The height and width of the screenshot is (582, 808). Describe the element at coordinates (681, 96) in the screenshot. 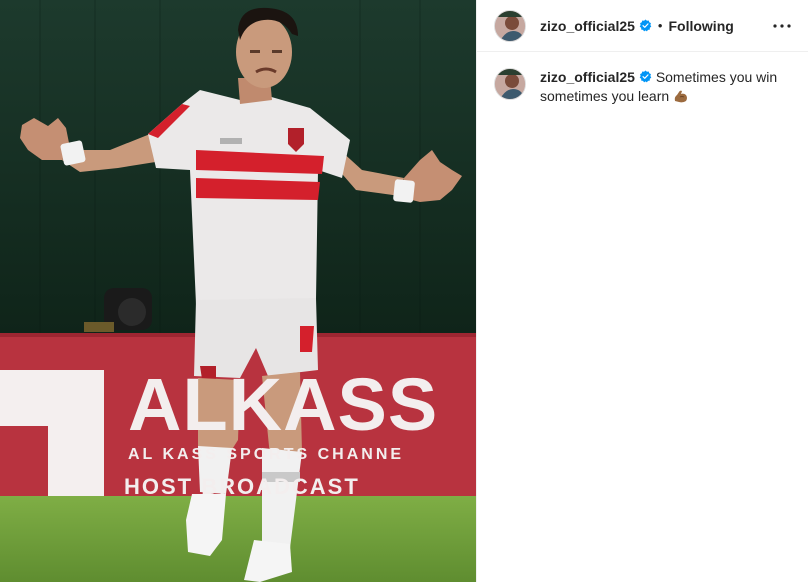

I see `flexed-biceps-icon` at that location.